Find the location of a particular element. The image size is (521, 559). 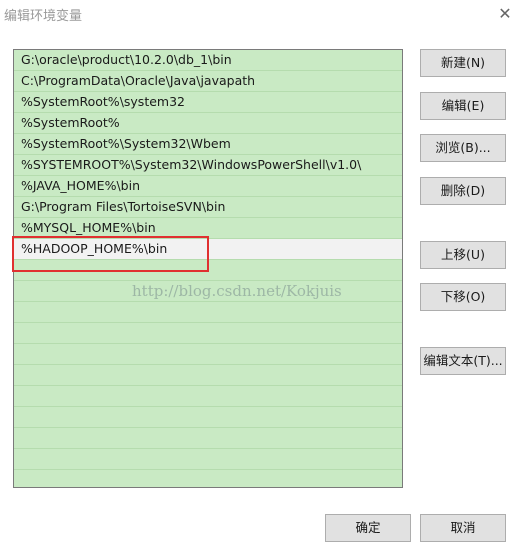

list-item: %MYSQL_HOME%\bin is located at coordinates (208, 228).